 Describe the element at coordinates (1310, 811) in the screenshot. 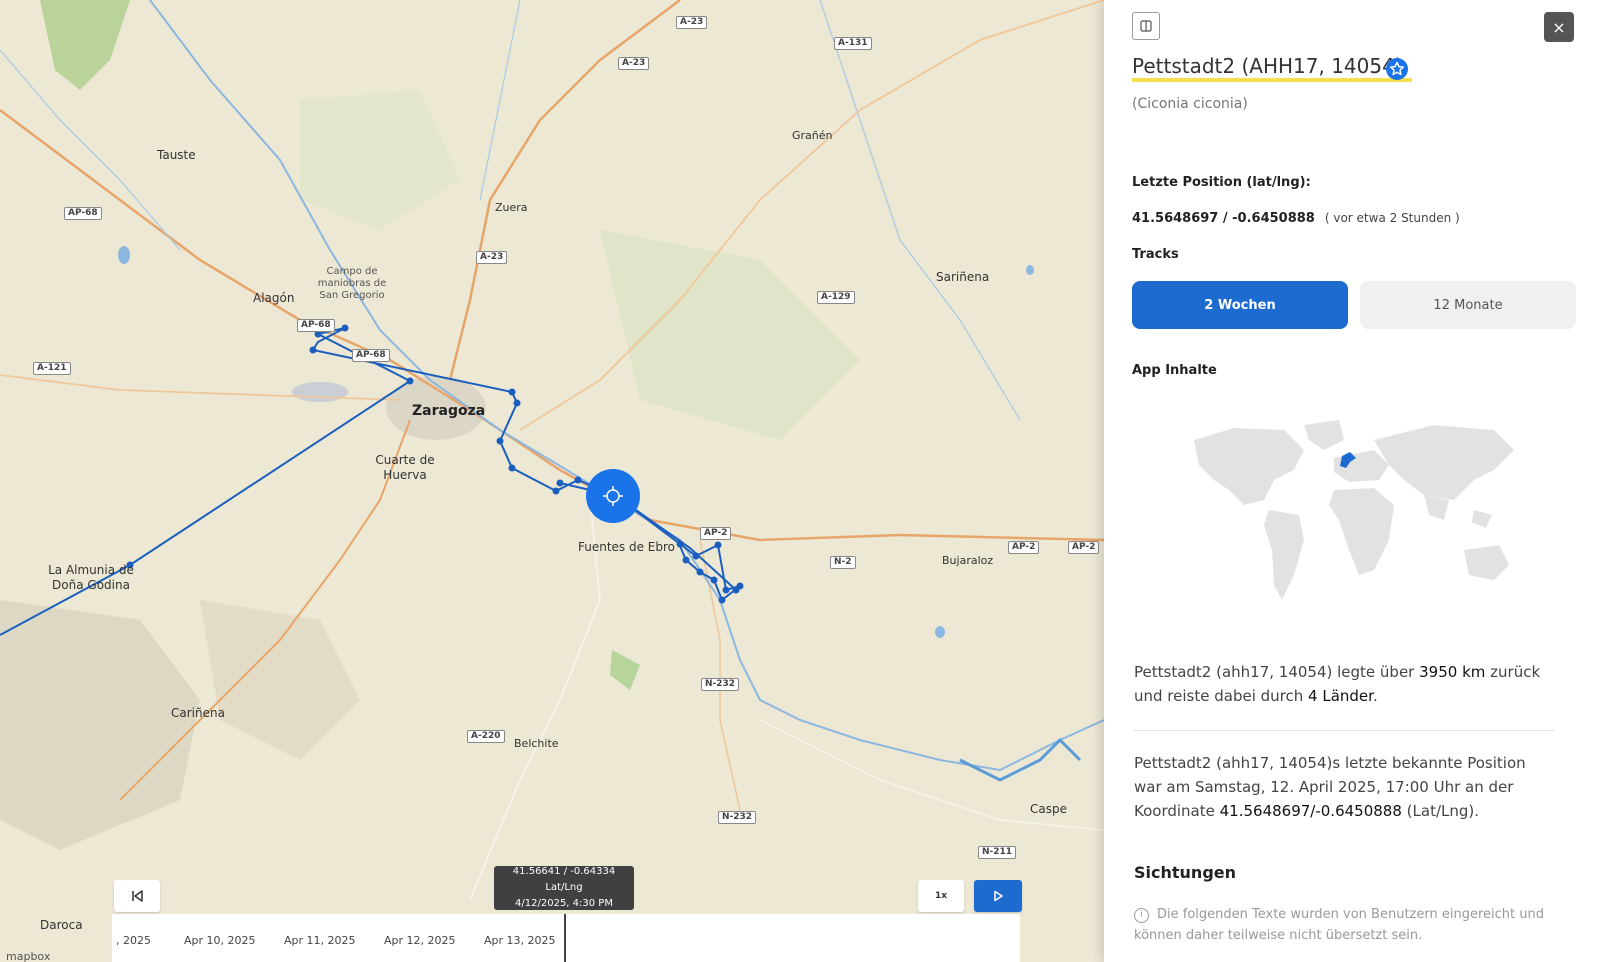

I see `last-known-coords: 41.5648697/-0.6450888` at that location.